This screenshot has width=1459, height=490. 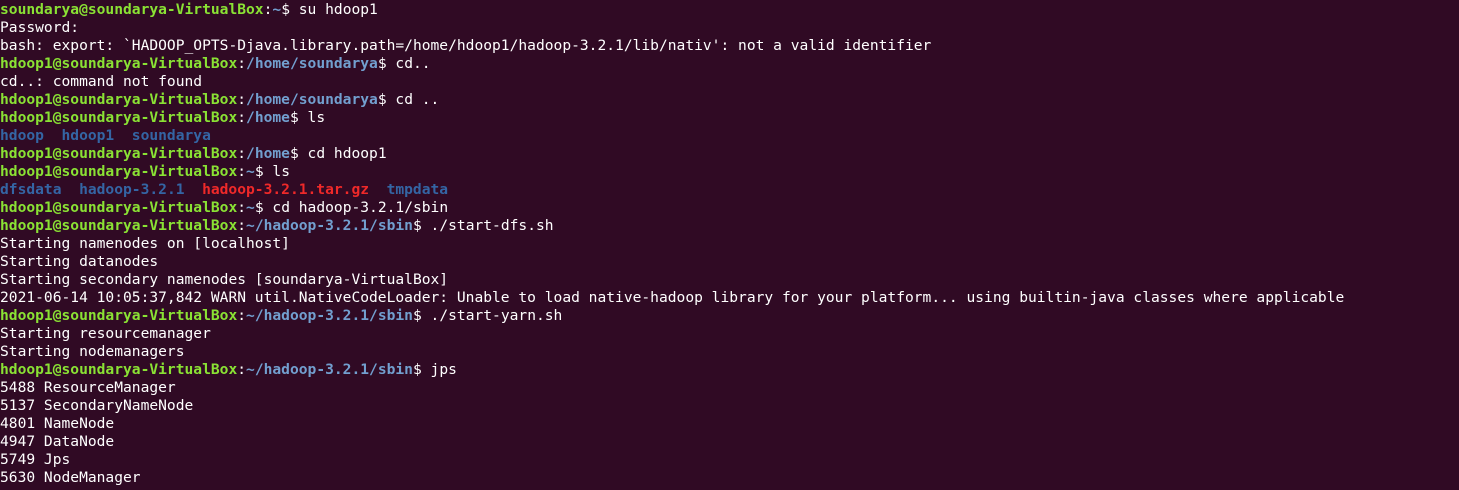 What do you see at coordinates (286, 189) in the screenshot?
I see `archive-entry: hadoop-3.2.1.tar.gz` at bounding box center [286, 189].